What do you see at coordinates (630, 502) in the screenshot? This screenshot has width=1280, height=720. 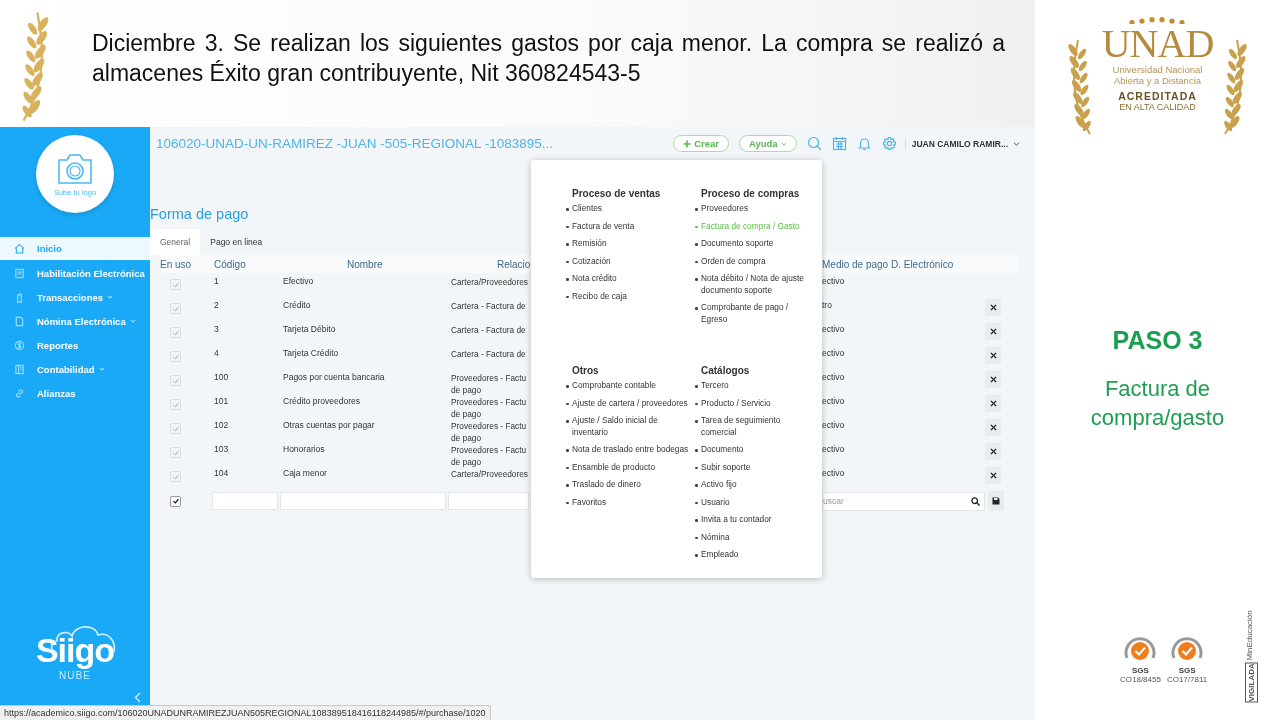 I see `menu-item: Favoritos` at bounding box center [630, 502].